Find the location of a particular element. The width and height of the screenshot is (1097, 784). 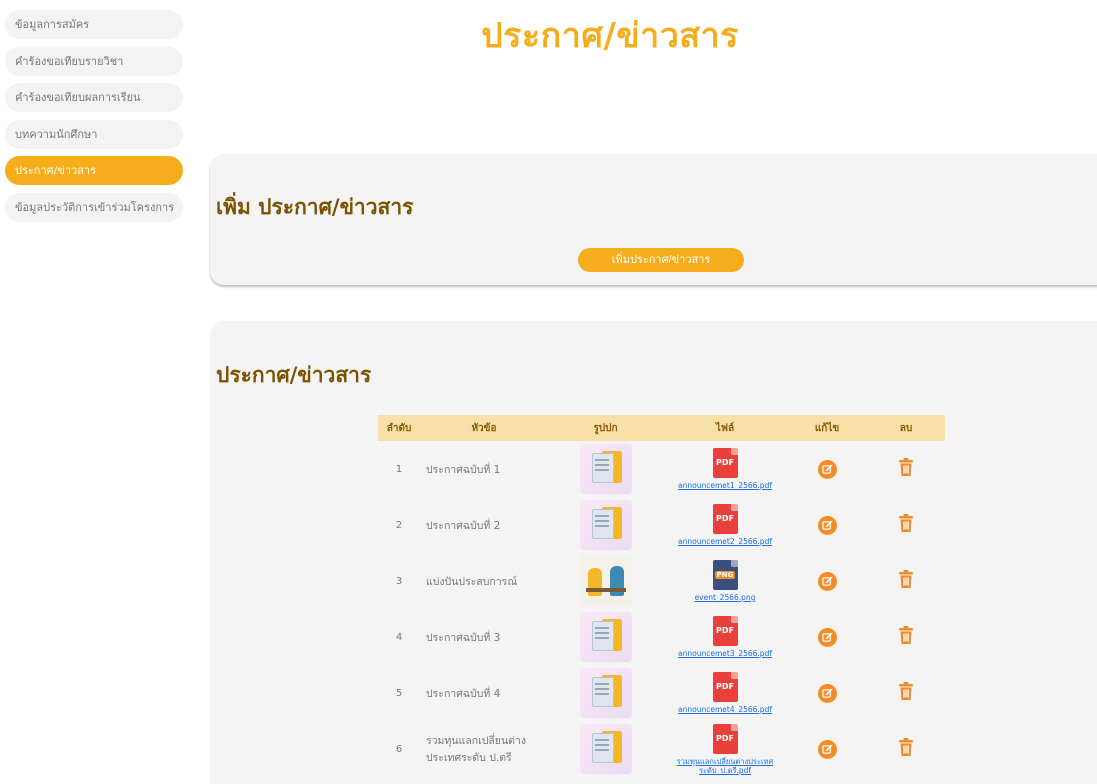

sidebar-item-participation-history: ข้อมูลประวัติการเข้าร่วมโครงการ is located at coordinates (94, 207).